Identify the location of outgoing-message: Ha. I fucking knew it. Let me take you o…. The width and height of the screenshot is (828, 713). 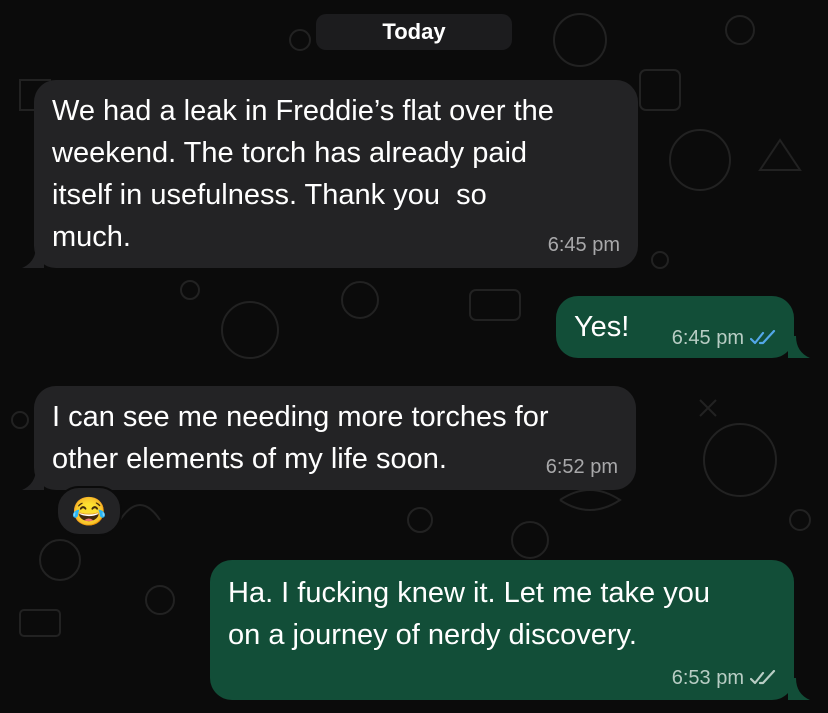
(502, 630).